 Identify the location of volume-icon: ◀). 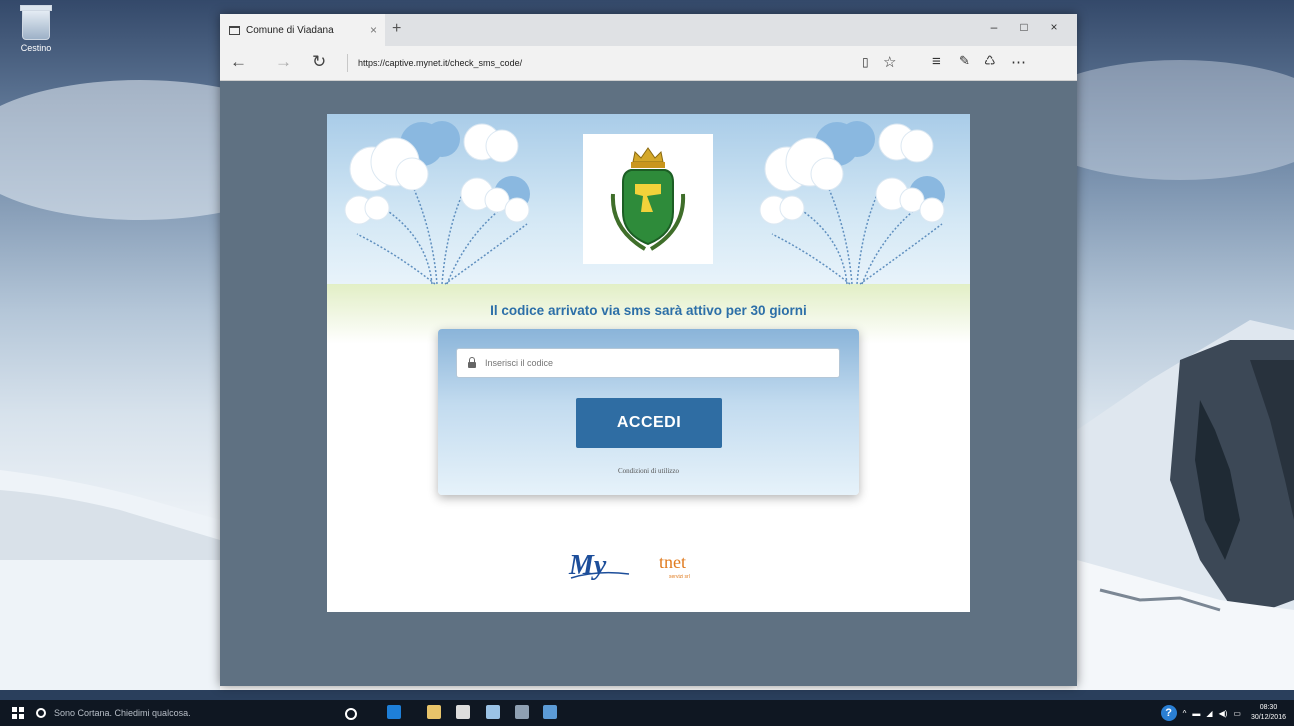
(1223, 713).